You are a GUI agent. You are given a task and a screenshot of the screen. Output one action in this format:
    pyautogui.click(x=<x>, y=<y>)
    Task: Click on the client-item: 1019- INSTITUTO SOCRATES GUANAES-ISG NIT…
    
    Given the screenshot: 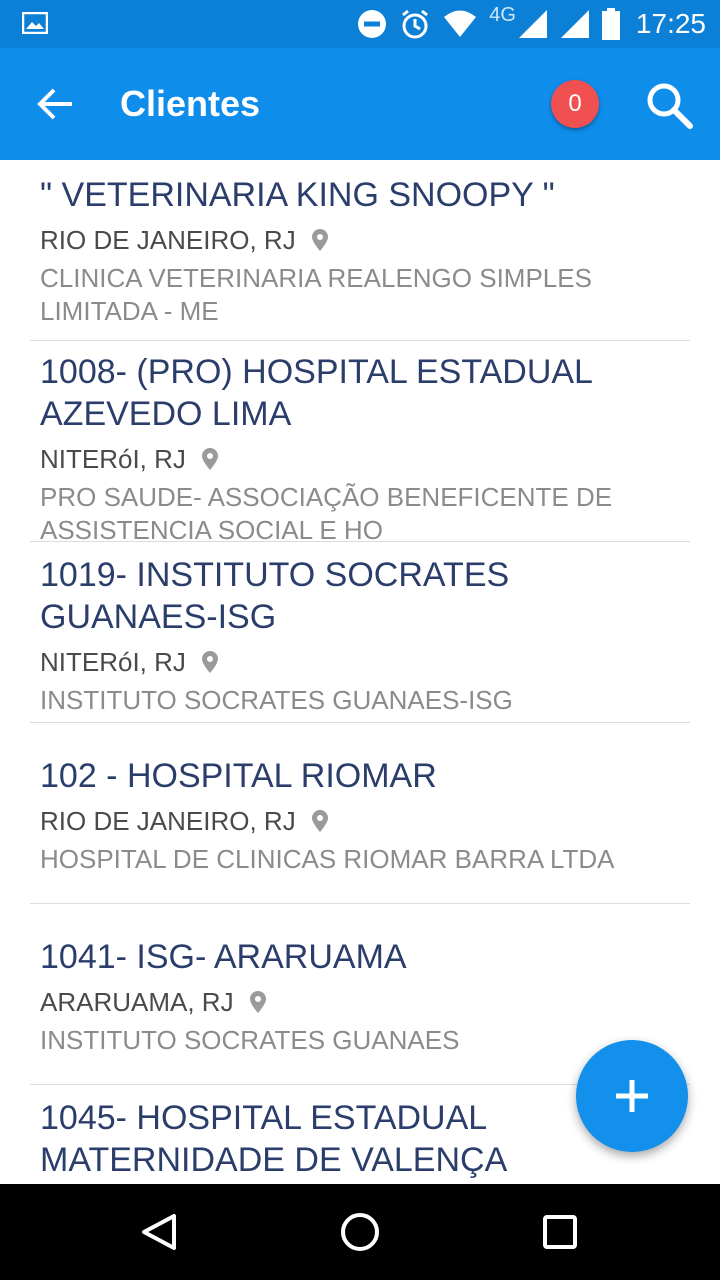 What is the action you would take?
    pyautogui.click(x=360, y=632)
    